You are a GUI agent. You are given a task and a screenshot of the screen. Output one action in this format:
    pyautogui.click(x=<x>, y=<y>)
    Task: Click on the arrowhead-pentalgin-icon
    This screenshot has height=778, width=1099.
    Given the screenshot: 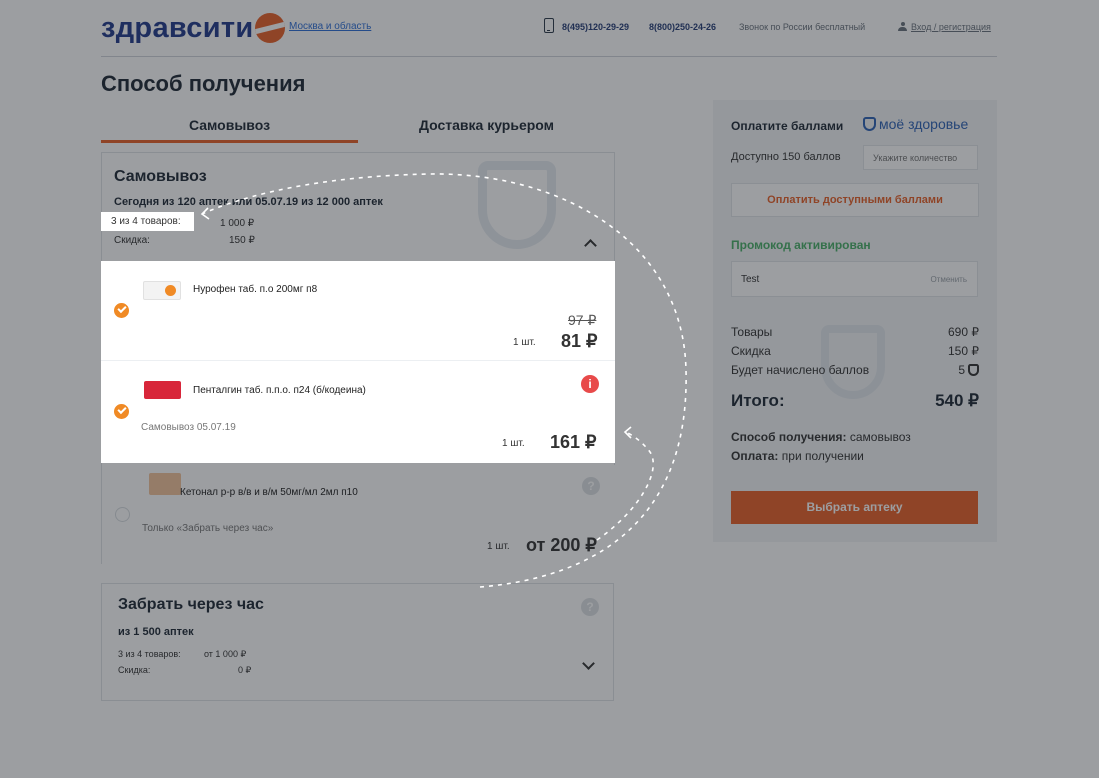 What is the action you would take?
    pyautogui.click(x=627, y=432)
    